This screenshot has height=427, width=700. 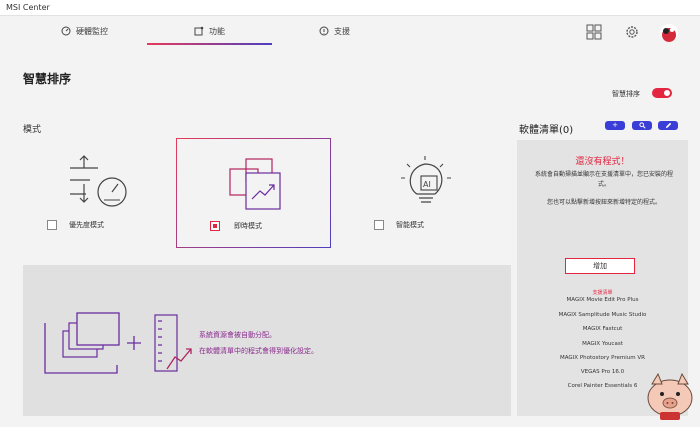 I want to click on gear-icon, so click(x=632, y=32).